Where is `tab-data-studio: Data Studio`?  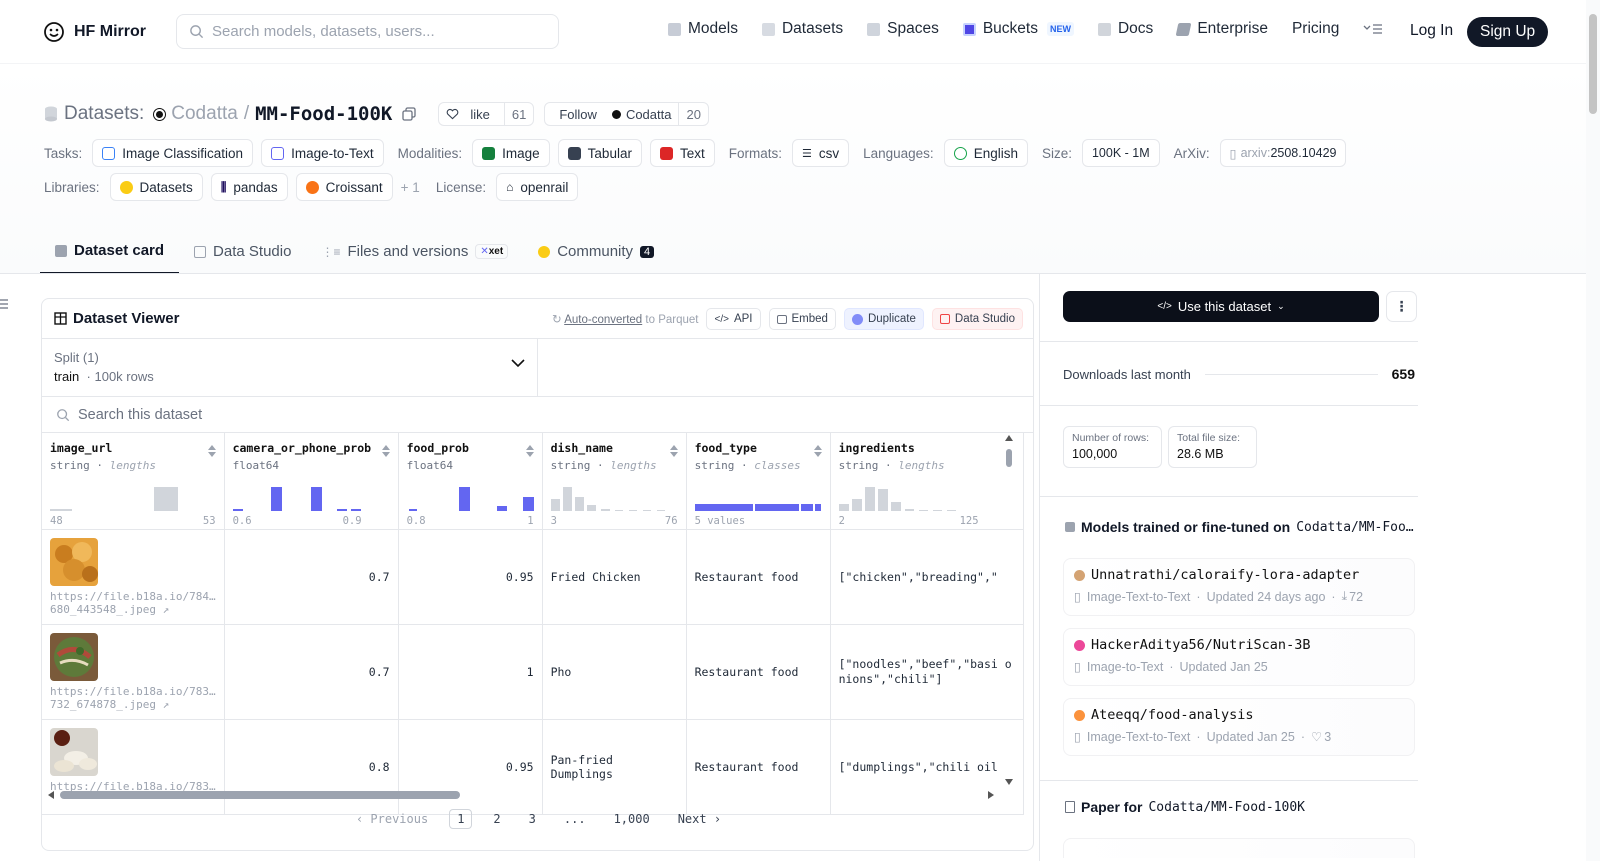 tab-data-studio: Data Studio is located at coordinates (242, 251).